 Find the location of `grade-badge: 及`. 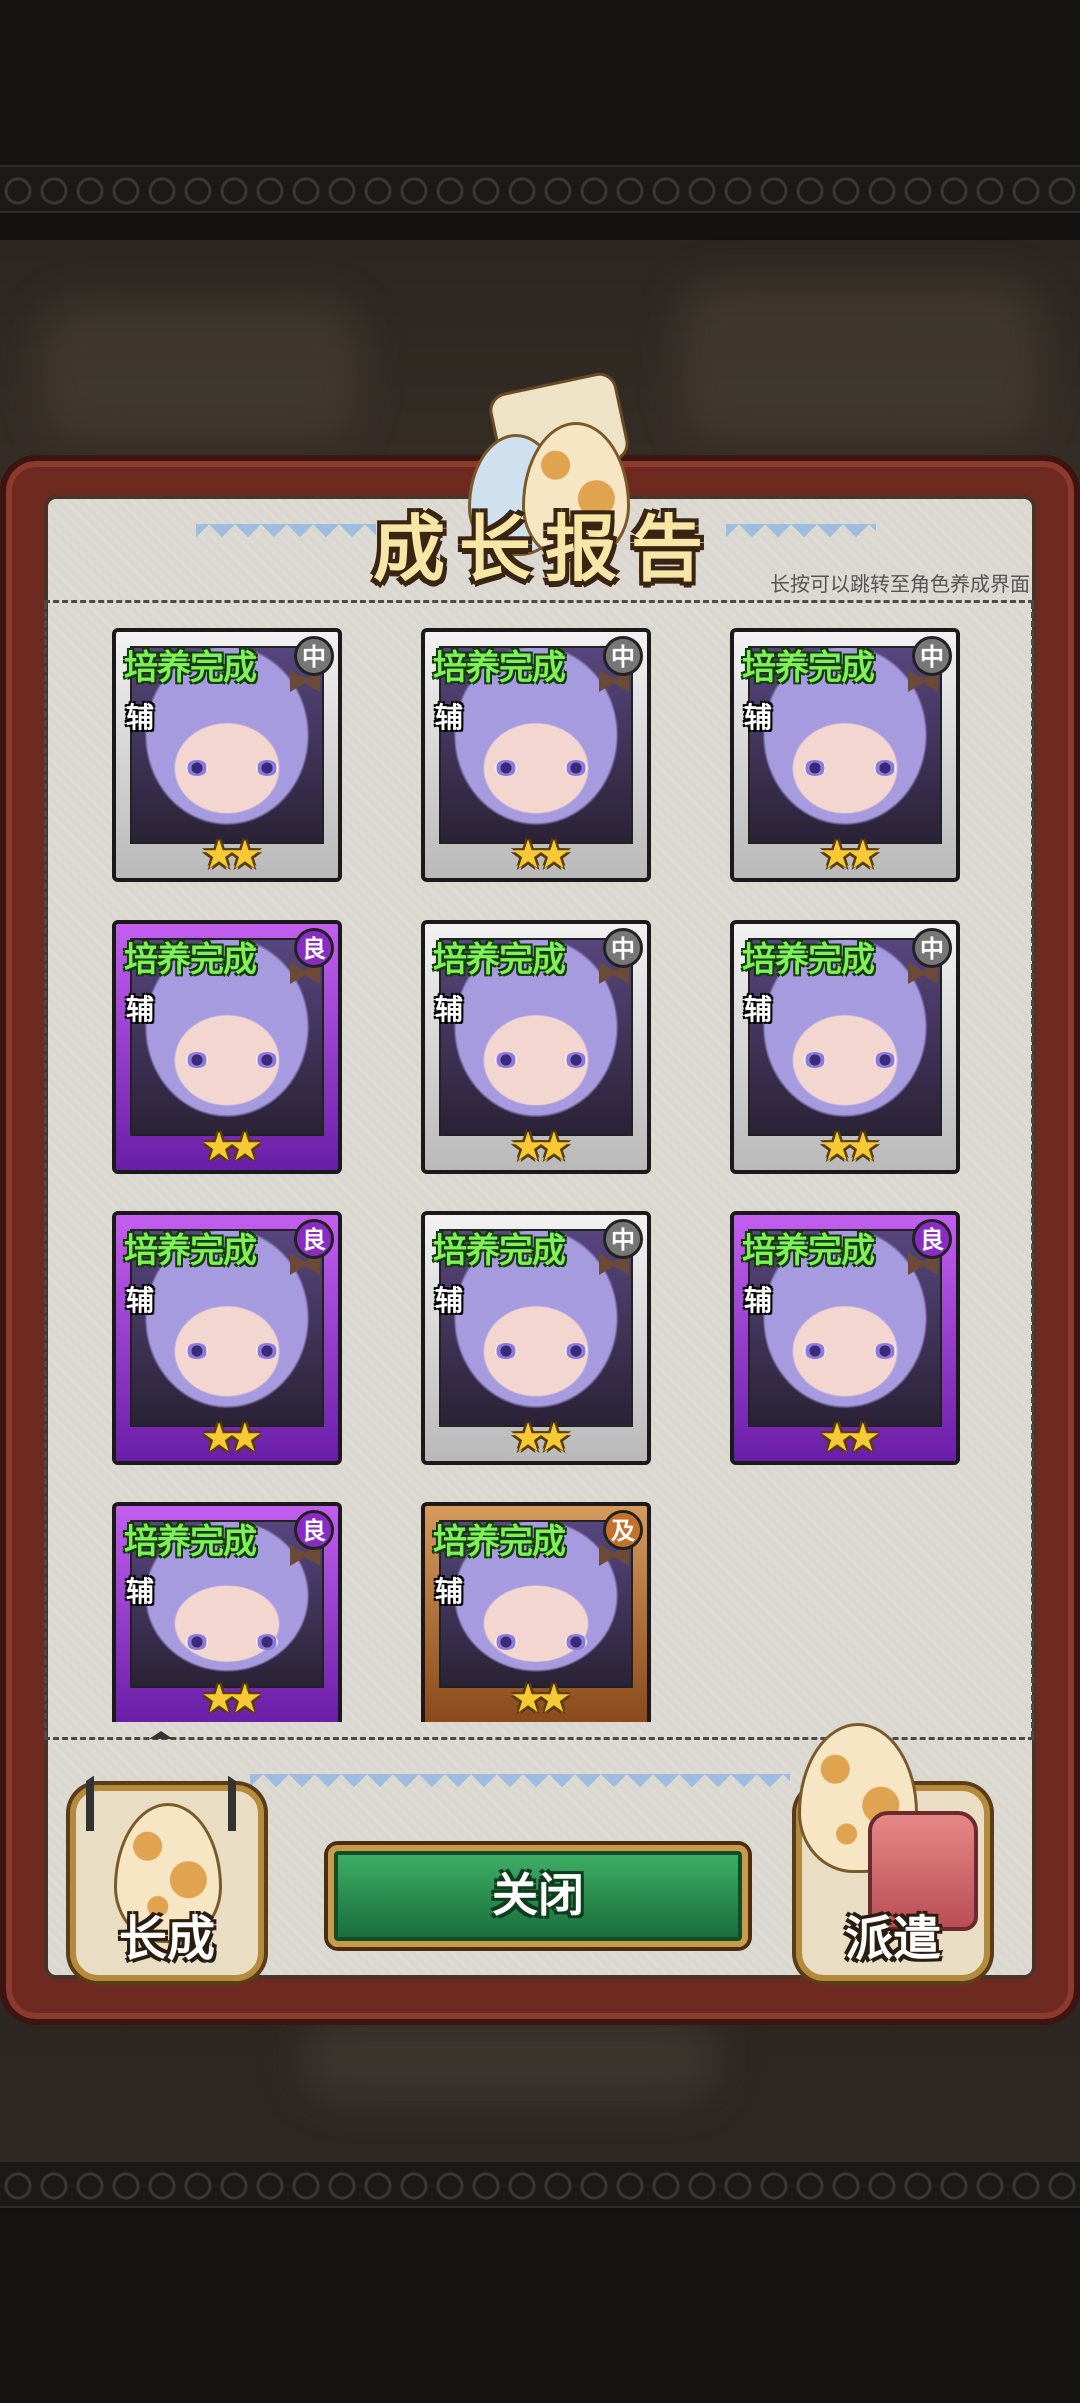

grade-badge: 及 is located at coordinates (623, 1530).